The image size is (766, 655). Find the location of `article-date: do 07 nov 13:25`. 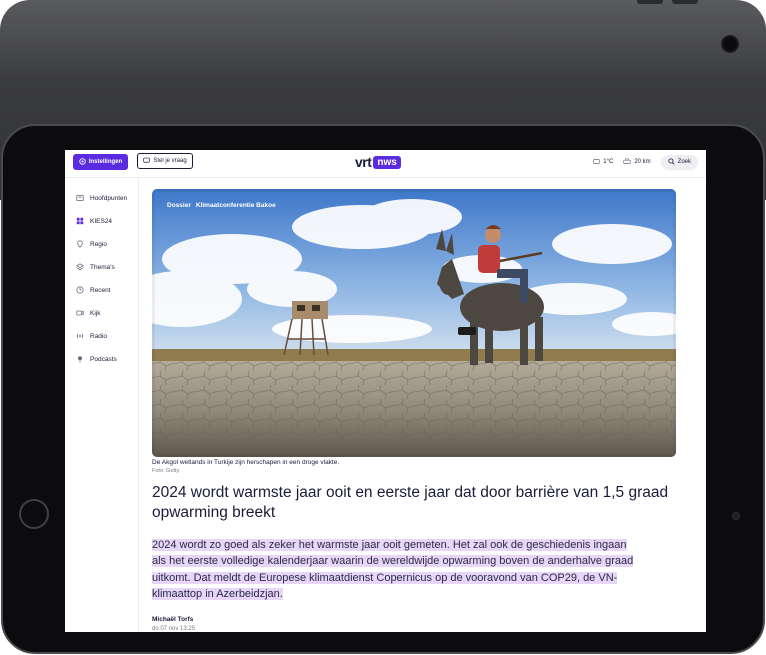

article-date: do 07 nov 13:25 is located at coordinates (174, 629).